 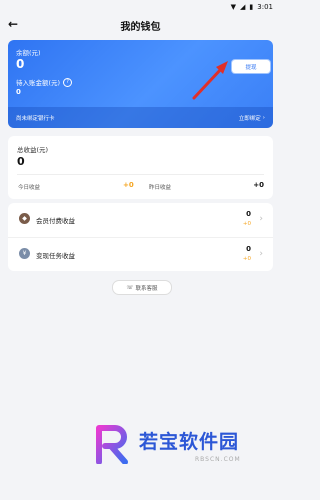 I want to click on earnings-card: 总收益(元) 0 今日收益 +0 昨日收益 +0, so click(x=140, y=167).